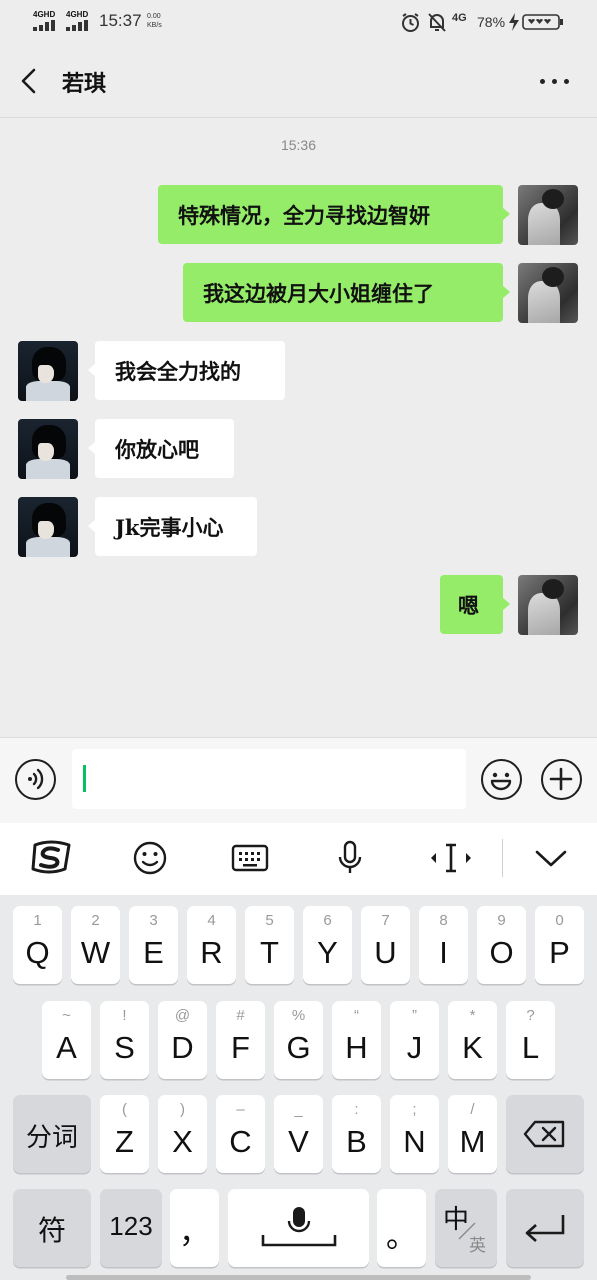 The image size is (597, 1280). I want to click on key-u: 7U, so click(385, 945).